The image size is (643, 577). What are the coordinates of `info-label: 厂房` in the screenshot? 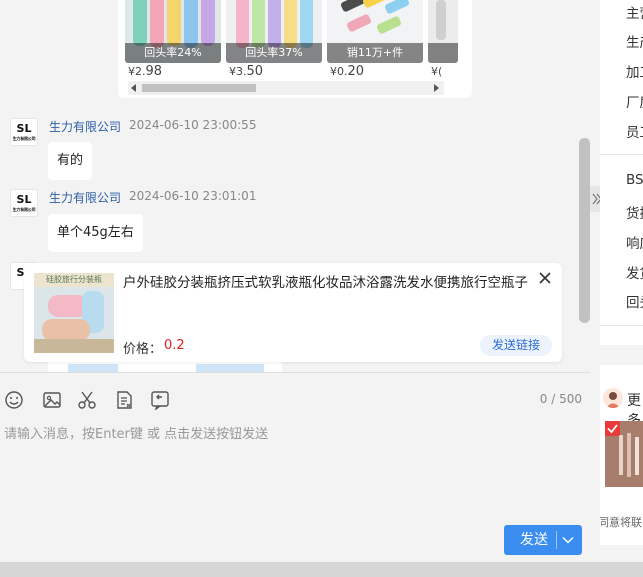 It's located at (634, 103).